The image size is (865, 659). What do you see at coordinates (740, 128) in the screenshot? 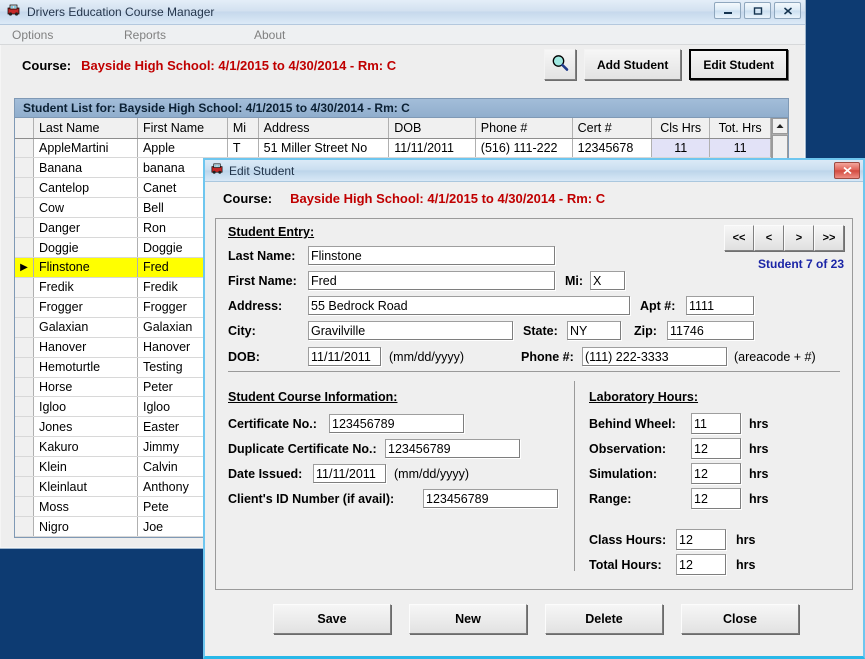
I see `grid-col-tot-hrs: Tot. Hrs` at bounding box center [740, 128].